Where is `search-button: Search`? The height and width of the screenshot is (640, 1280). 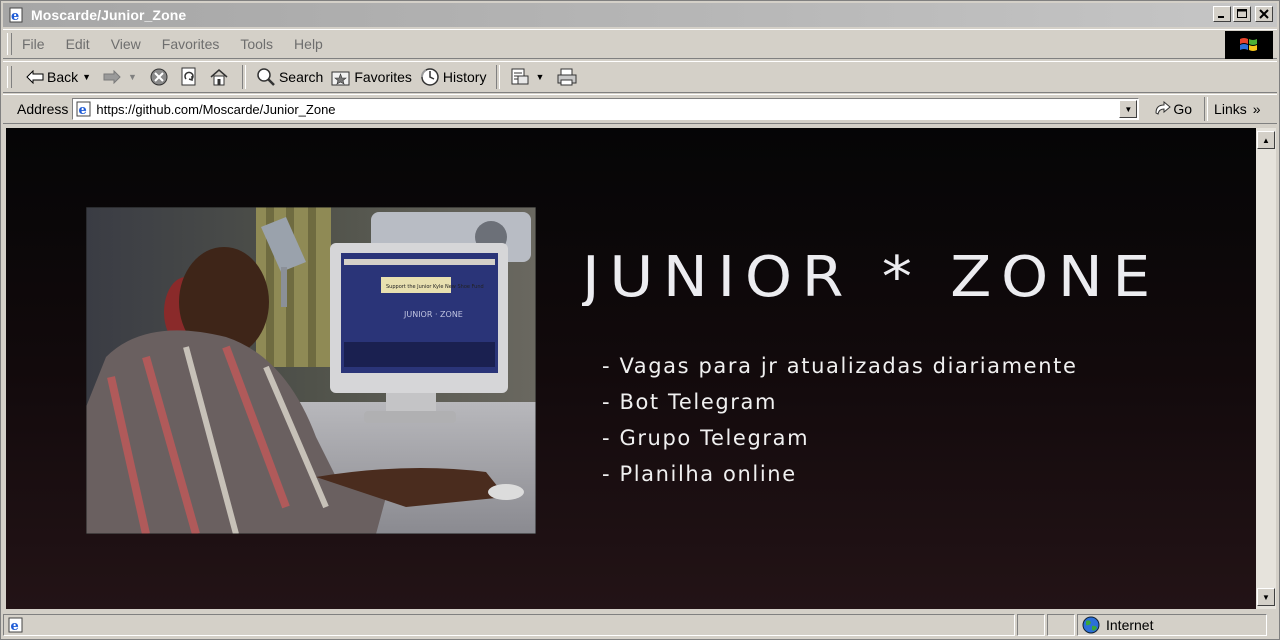
search-button: Search is located at coordinates (289, 77).